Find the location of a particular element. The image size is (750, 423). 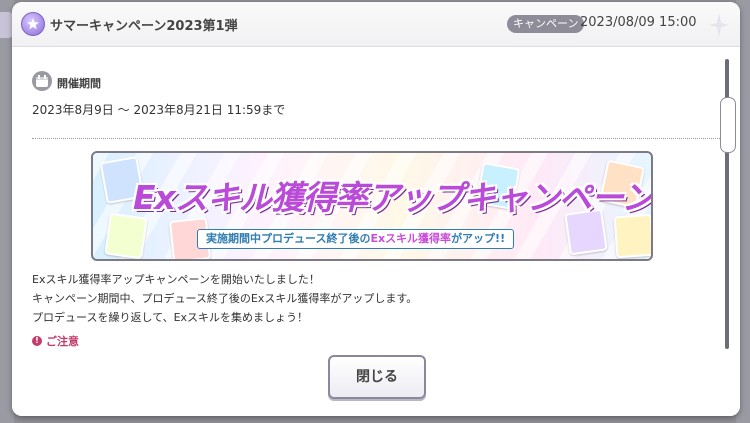

divider is located at coordinates (376, 138).